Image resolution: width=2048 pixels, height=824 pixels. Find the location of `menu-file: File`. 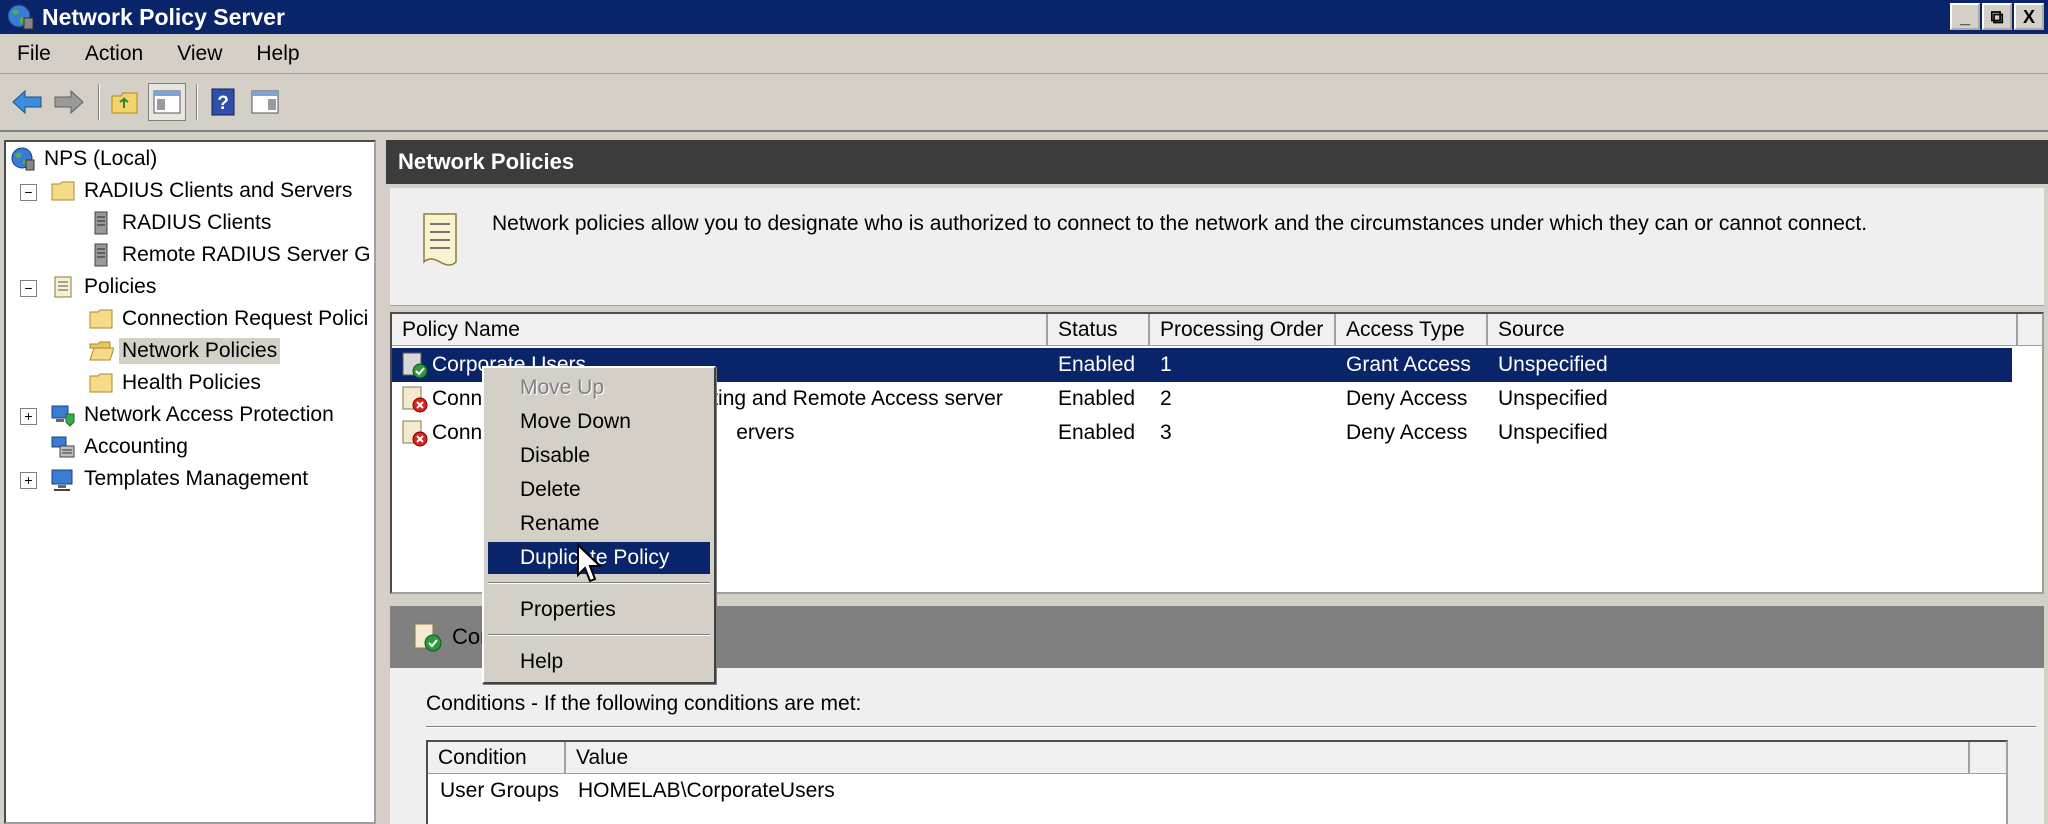

menu-file: File is located at coordinates (34, 54).